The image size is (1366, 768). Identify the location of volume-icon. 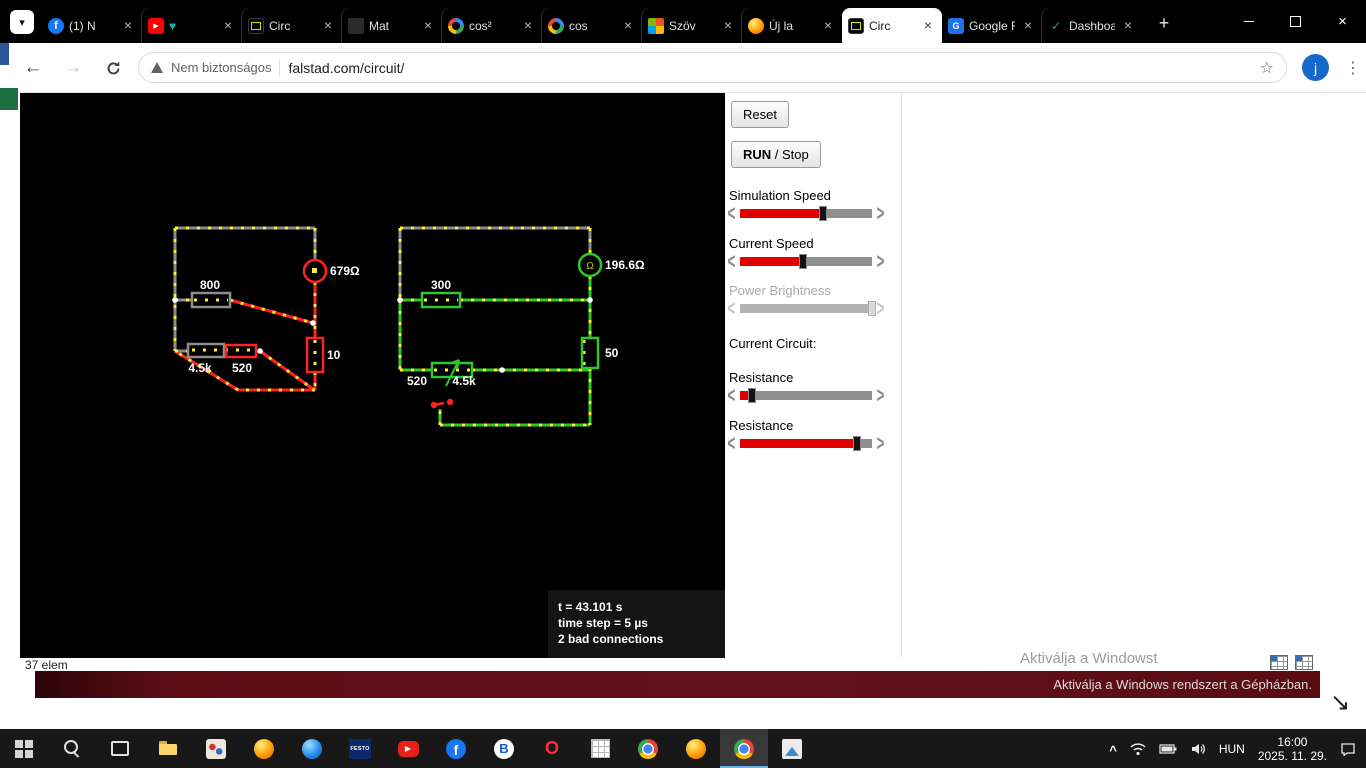
(1198, 749).